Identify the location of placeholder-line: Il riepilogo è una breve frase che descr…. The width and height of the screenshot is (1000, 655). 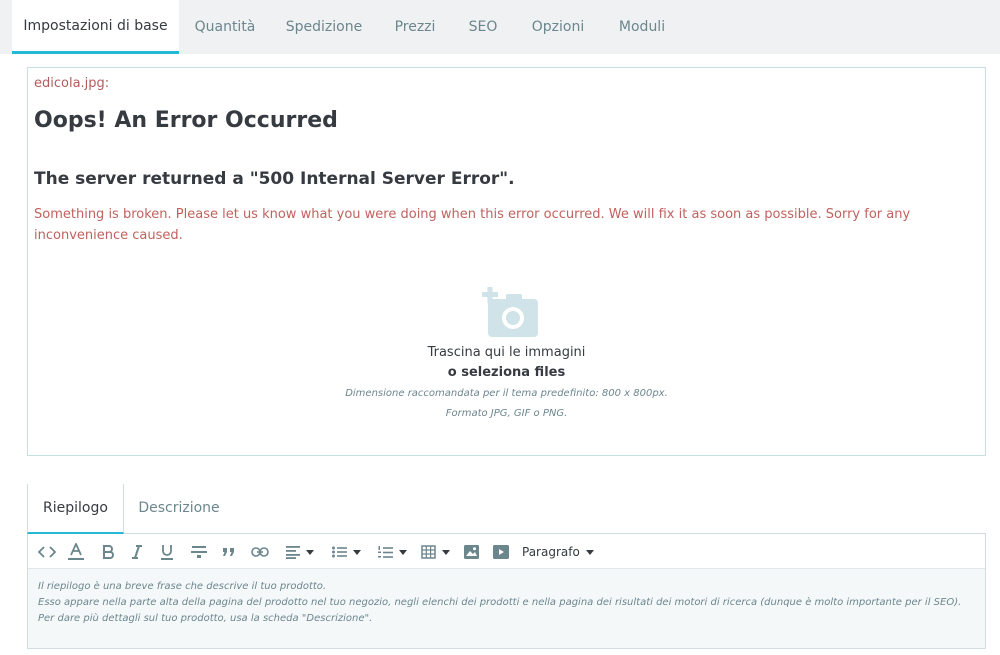
(182, 586).